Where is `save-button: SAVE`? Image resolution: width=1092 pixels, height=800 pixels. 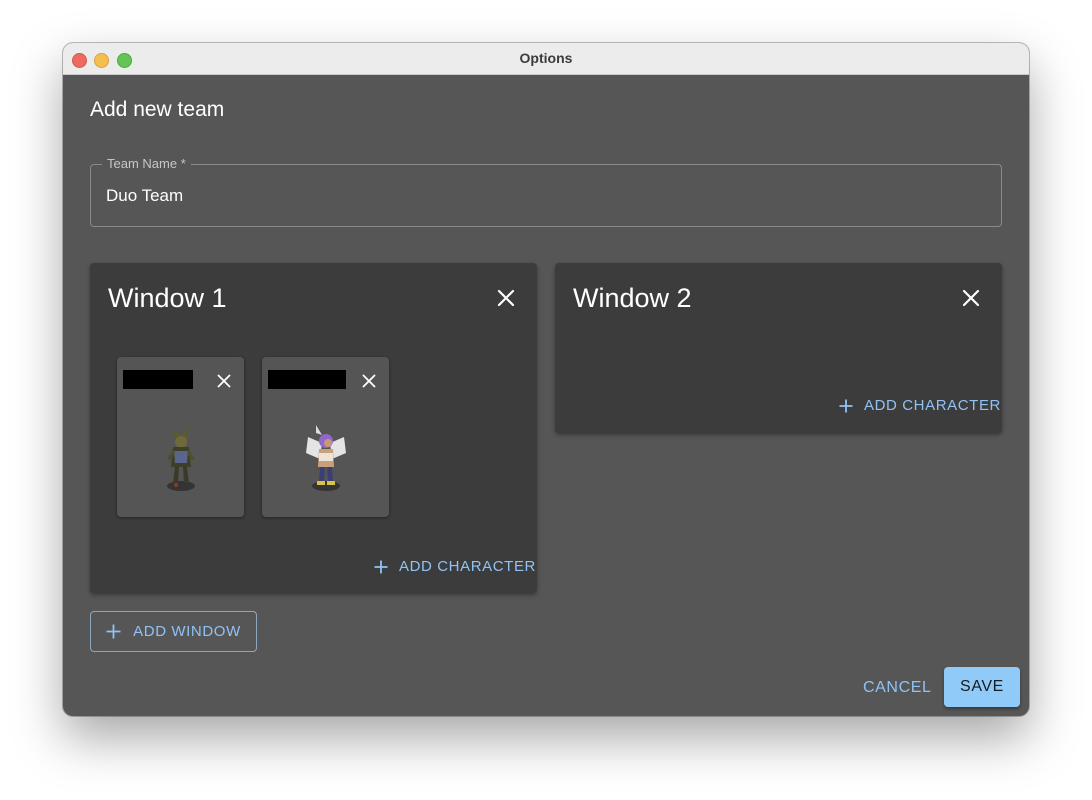
save-button: SAVE is located at coordinates (982, 687).